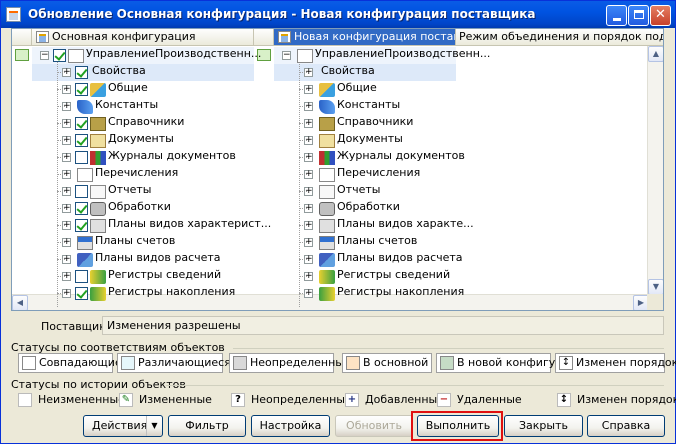 The width and height of the screenshot is (676, 444). Describe the element at coordinates (130, 189) in the screenshot. I see `main-config-item-label: Отчеты` at that location.